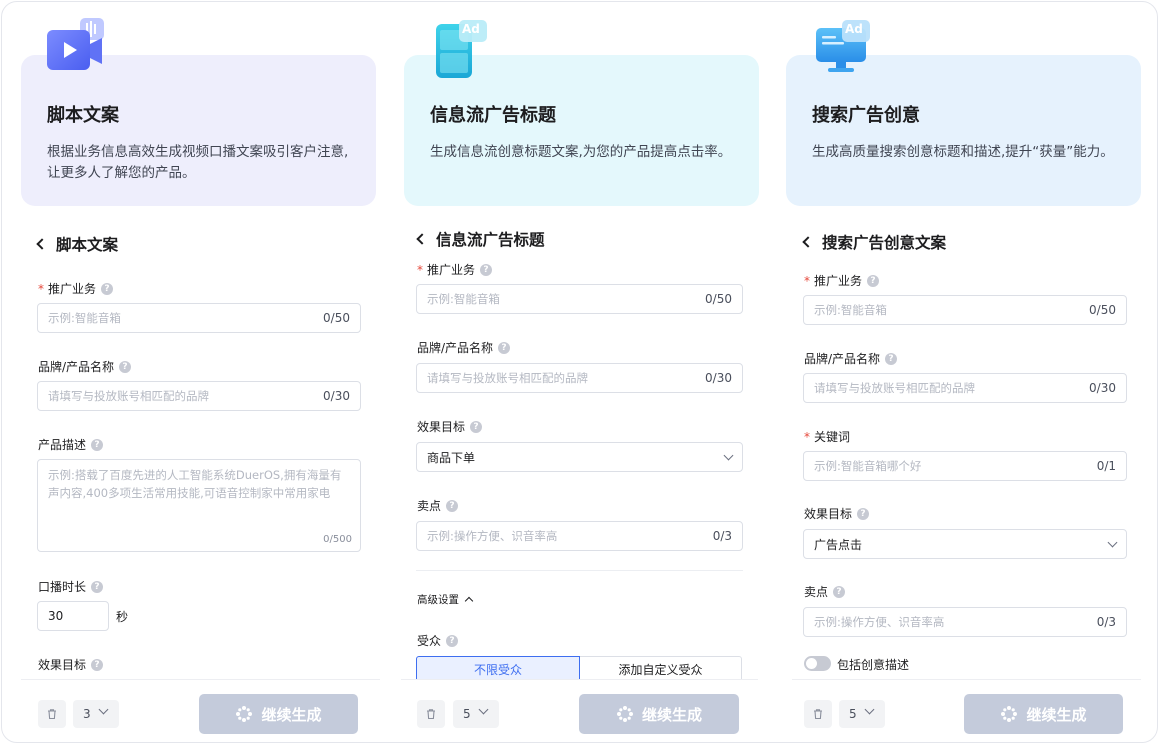 The height and width of the screenshot is (744, 1159). I want to click on form-title: 脚本文案, so click(87, 245).